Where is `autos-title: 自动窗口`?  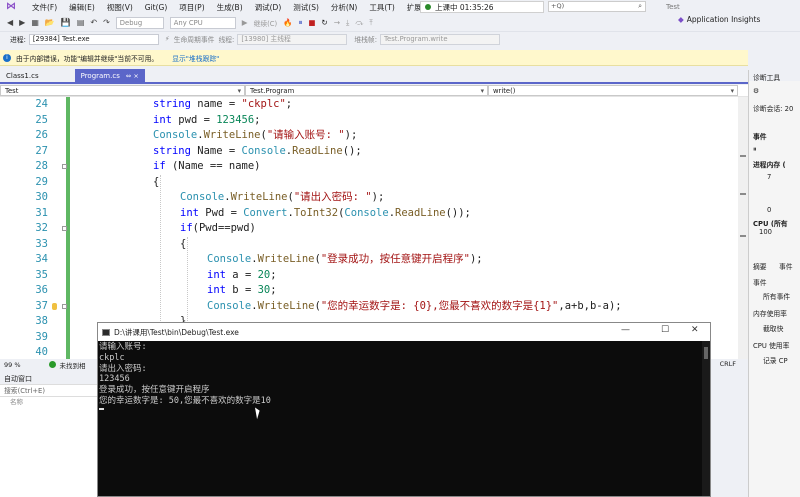
autos-title: 自动窗口 is located at coordinates (48, 379).